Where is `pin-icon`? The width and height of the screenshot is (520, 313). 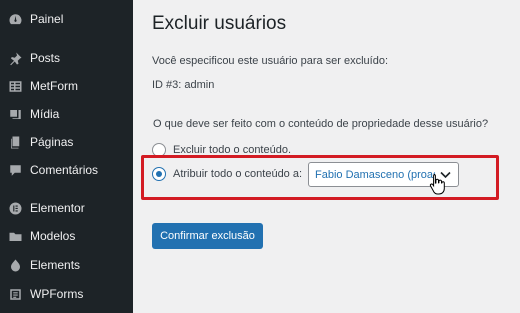
pin-icon is located at coordinates (15, 58).